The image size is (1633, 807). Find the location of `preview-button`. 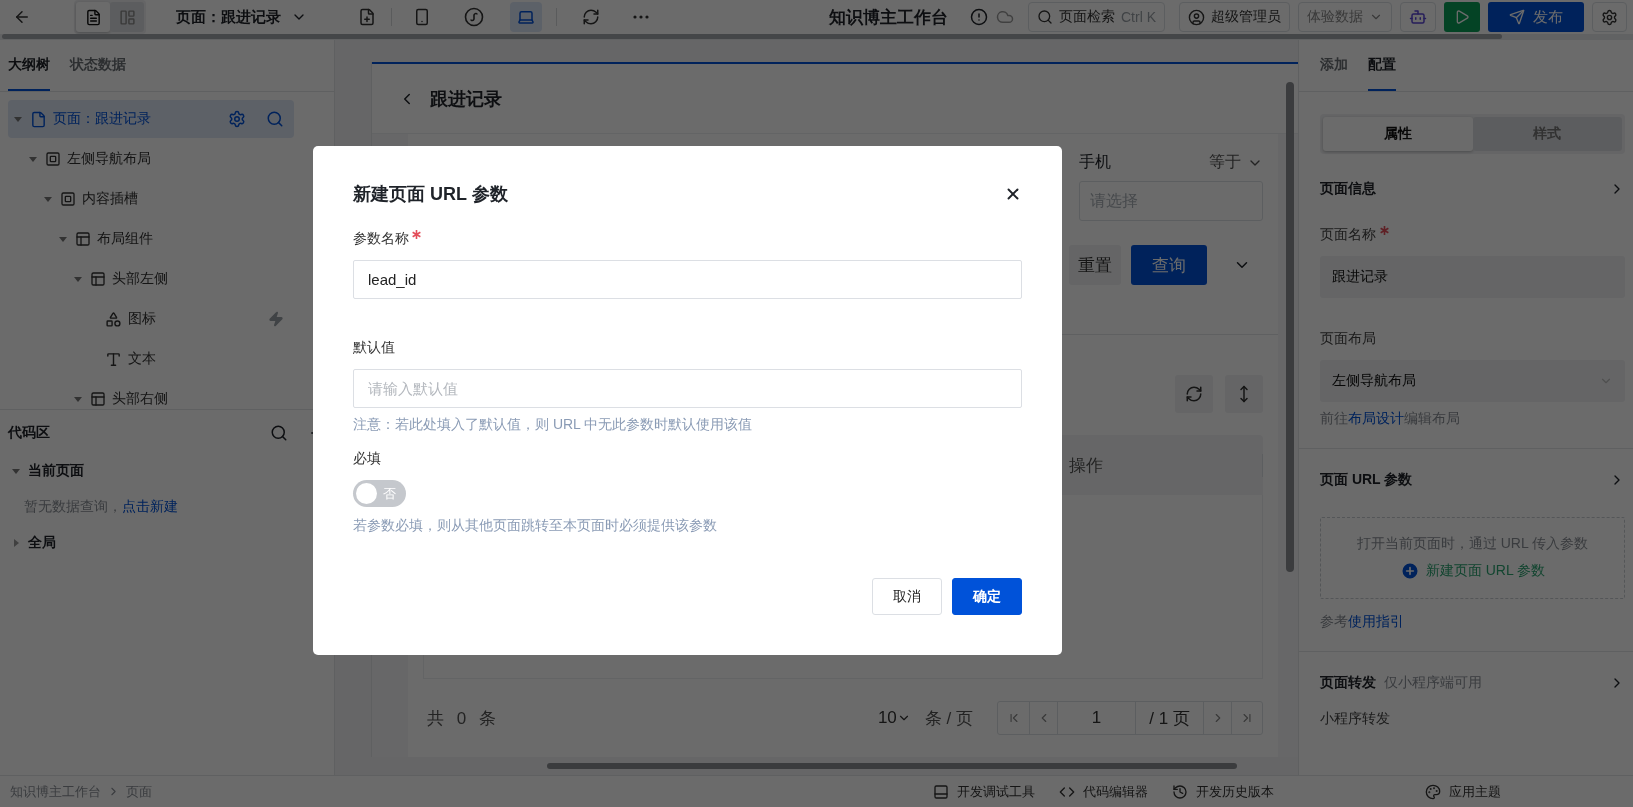

preview-button is located at coordinates (1462, 17).